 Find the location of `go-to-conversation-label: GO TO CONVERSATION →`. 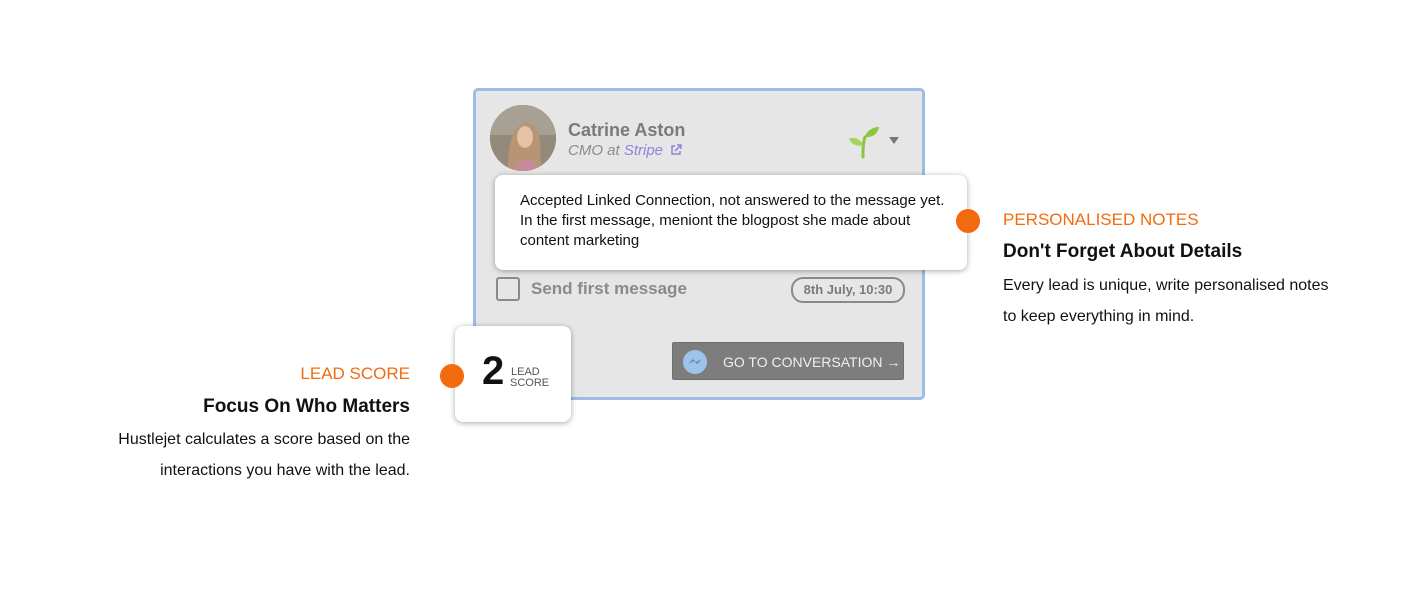

go-to-conversation-label: GO TO CONVERSATION → is located at coordinates (812, 362).